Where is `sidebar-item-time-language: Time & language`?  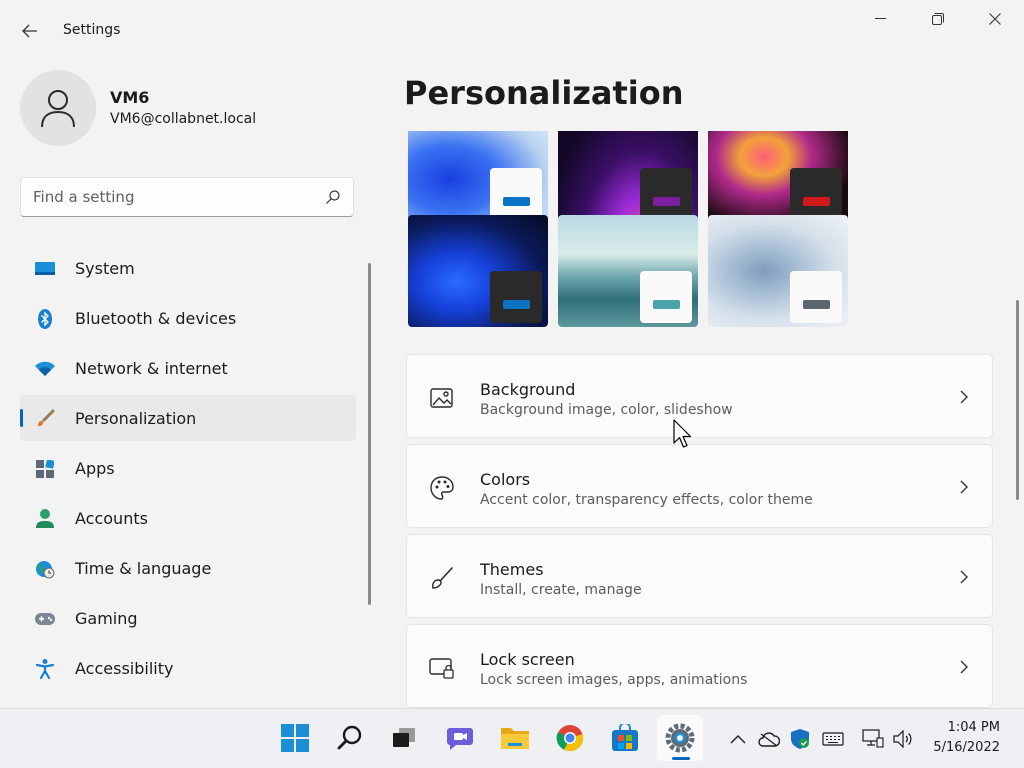 sidebar-item-time-language: Time & language is located at coordinates (188, 568).